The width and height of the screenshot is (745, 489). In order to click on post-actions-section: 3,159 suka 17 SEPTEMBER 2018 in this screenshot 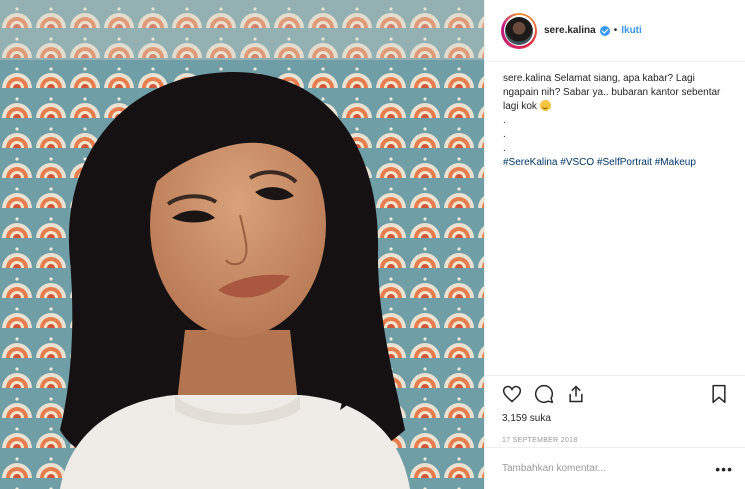, I will do `click(615, 409)`.